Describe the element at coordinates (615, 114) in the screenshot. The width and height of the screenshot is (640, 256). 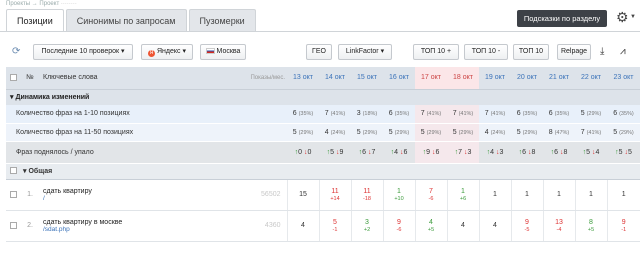
I see `count-value: 6` at that location.